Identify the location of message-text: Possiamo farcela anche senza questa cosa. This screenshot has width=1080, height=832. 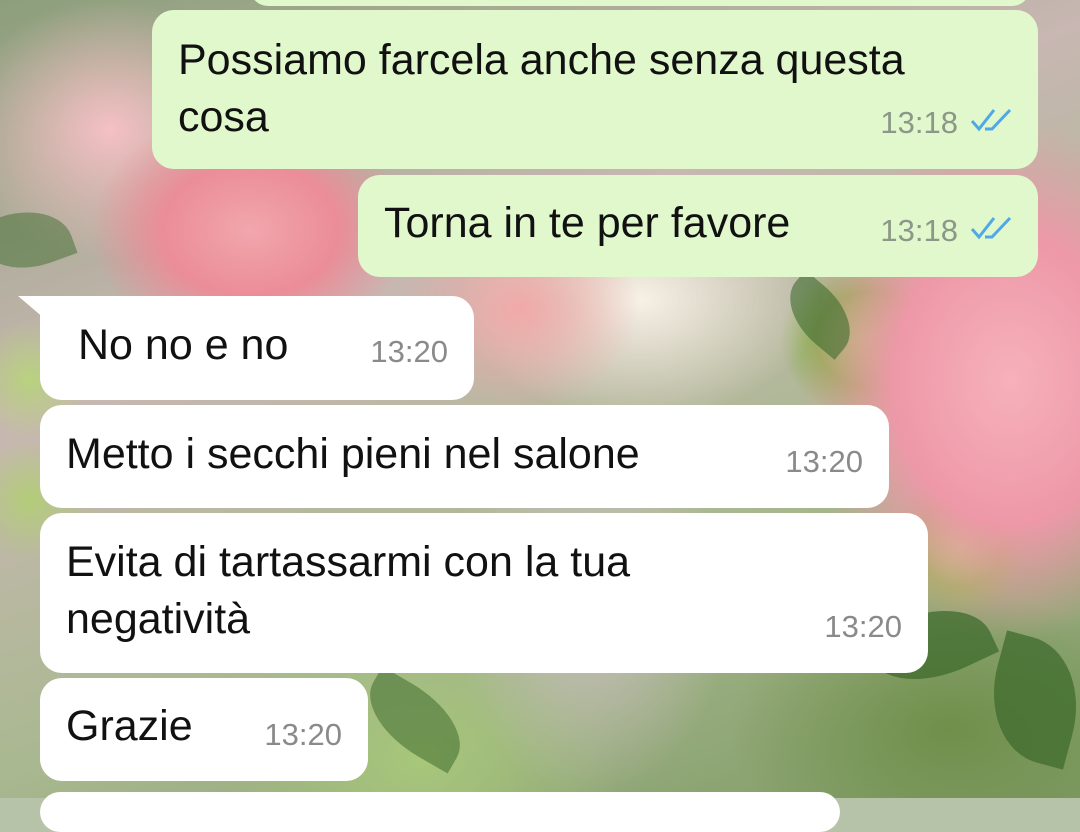
(541, 88).